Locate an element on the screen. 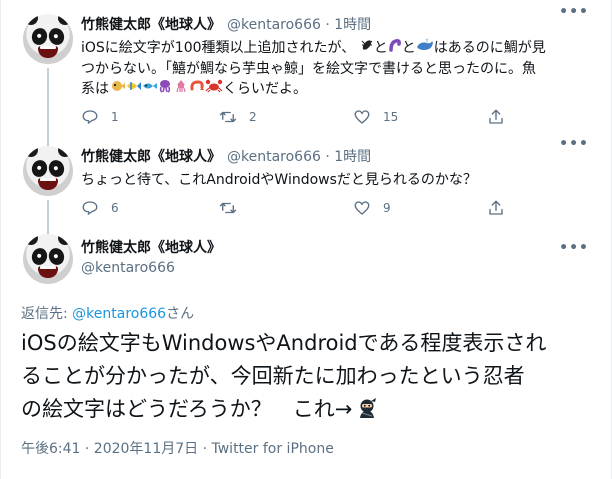 This screenshot has height=479, width=612. tweet-timestamp: 午後6:41 · 2020年11月7日 · Twitter for iPhone is located at coordinates (177, 448).